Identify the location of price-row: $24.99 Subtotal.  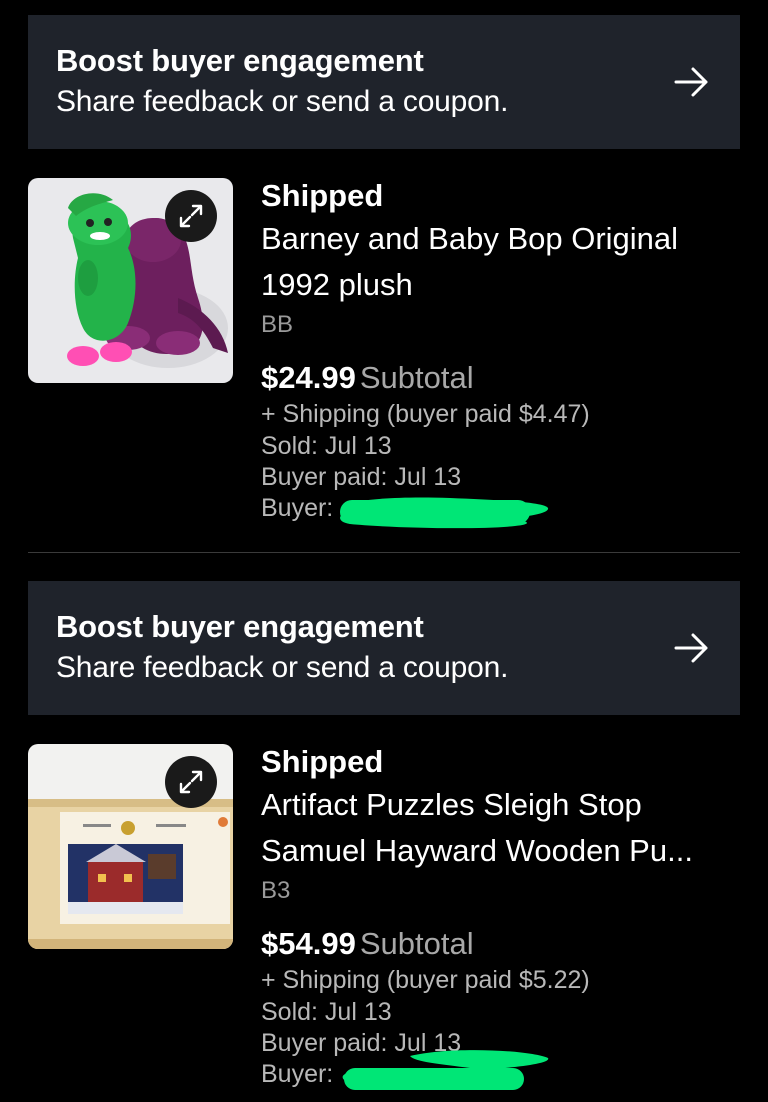
(367, 378).